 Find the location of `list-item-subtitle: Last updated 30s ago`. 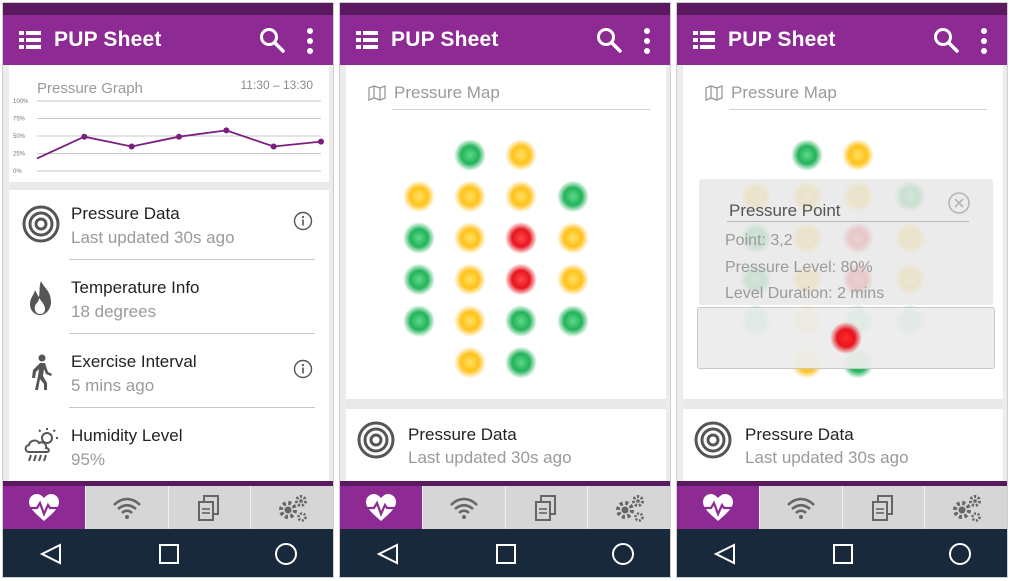

list-item-subtitle: Last updated 30s ago is located at coordinates (153, 237).